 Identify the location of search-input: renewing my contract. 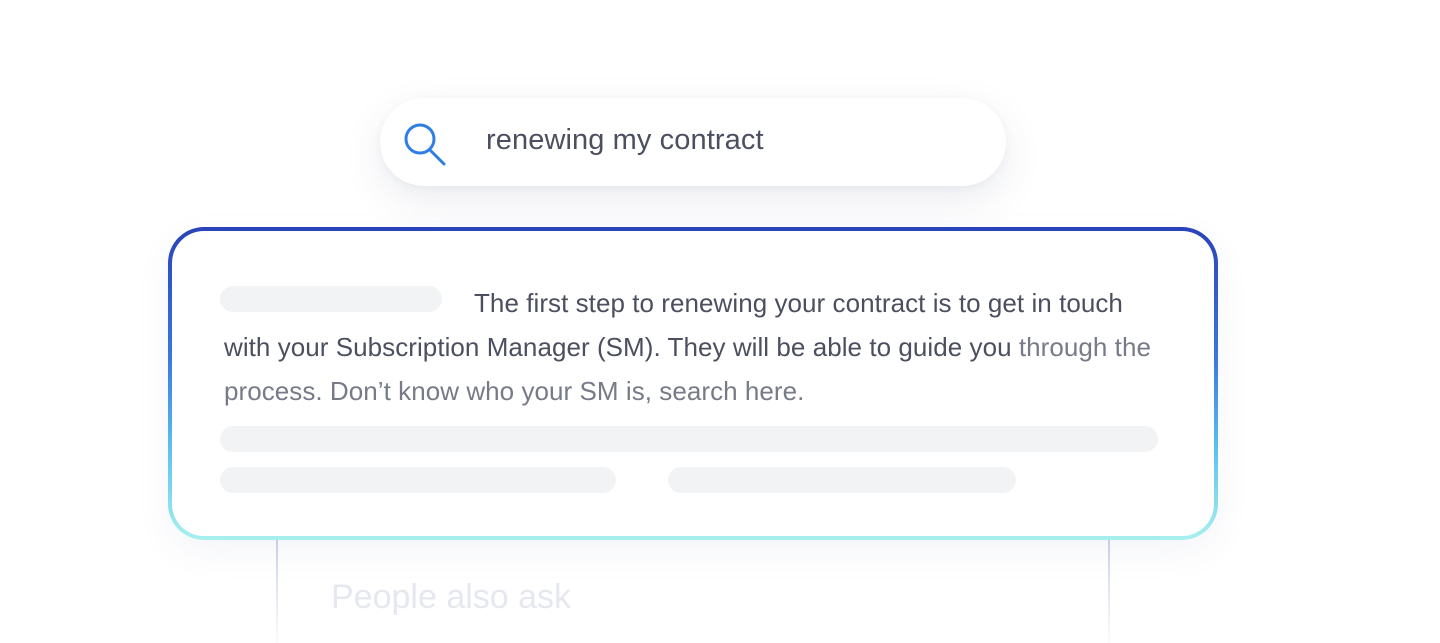
(625, 140).